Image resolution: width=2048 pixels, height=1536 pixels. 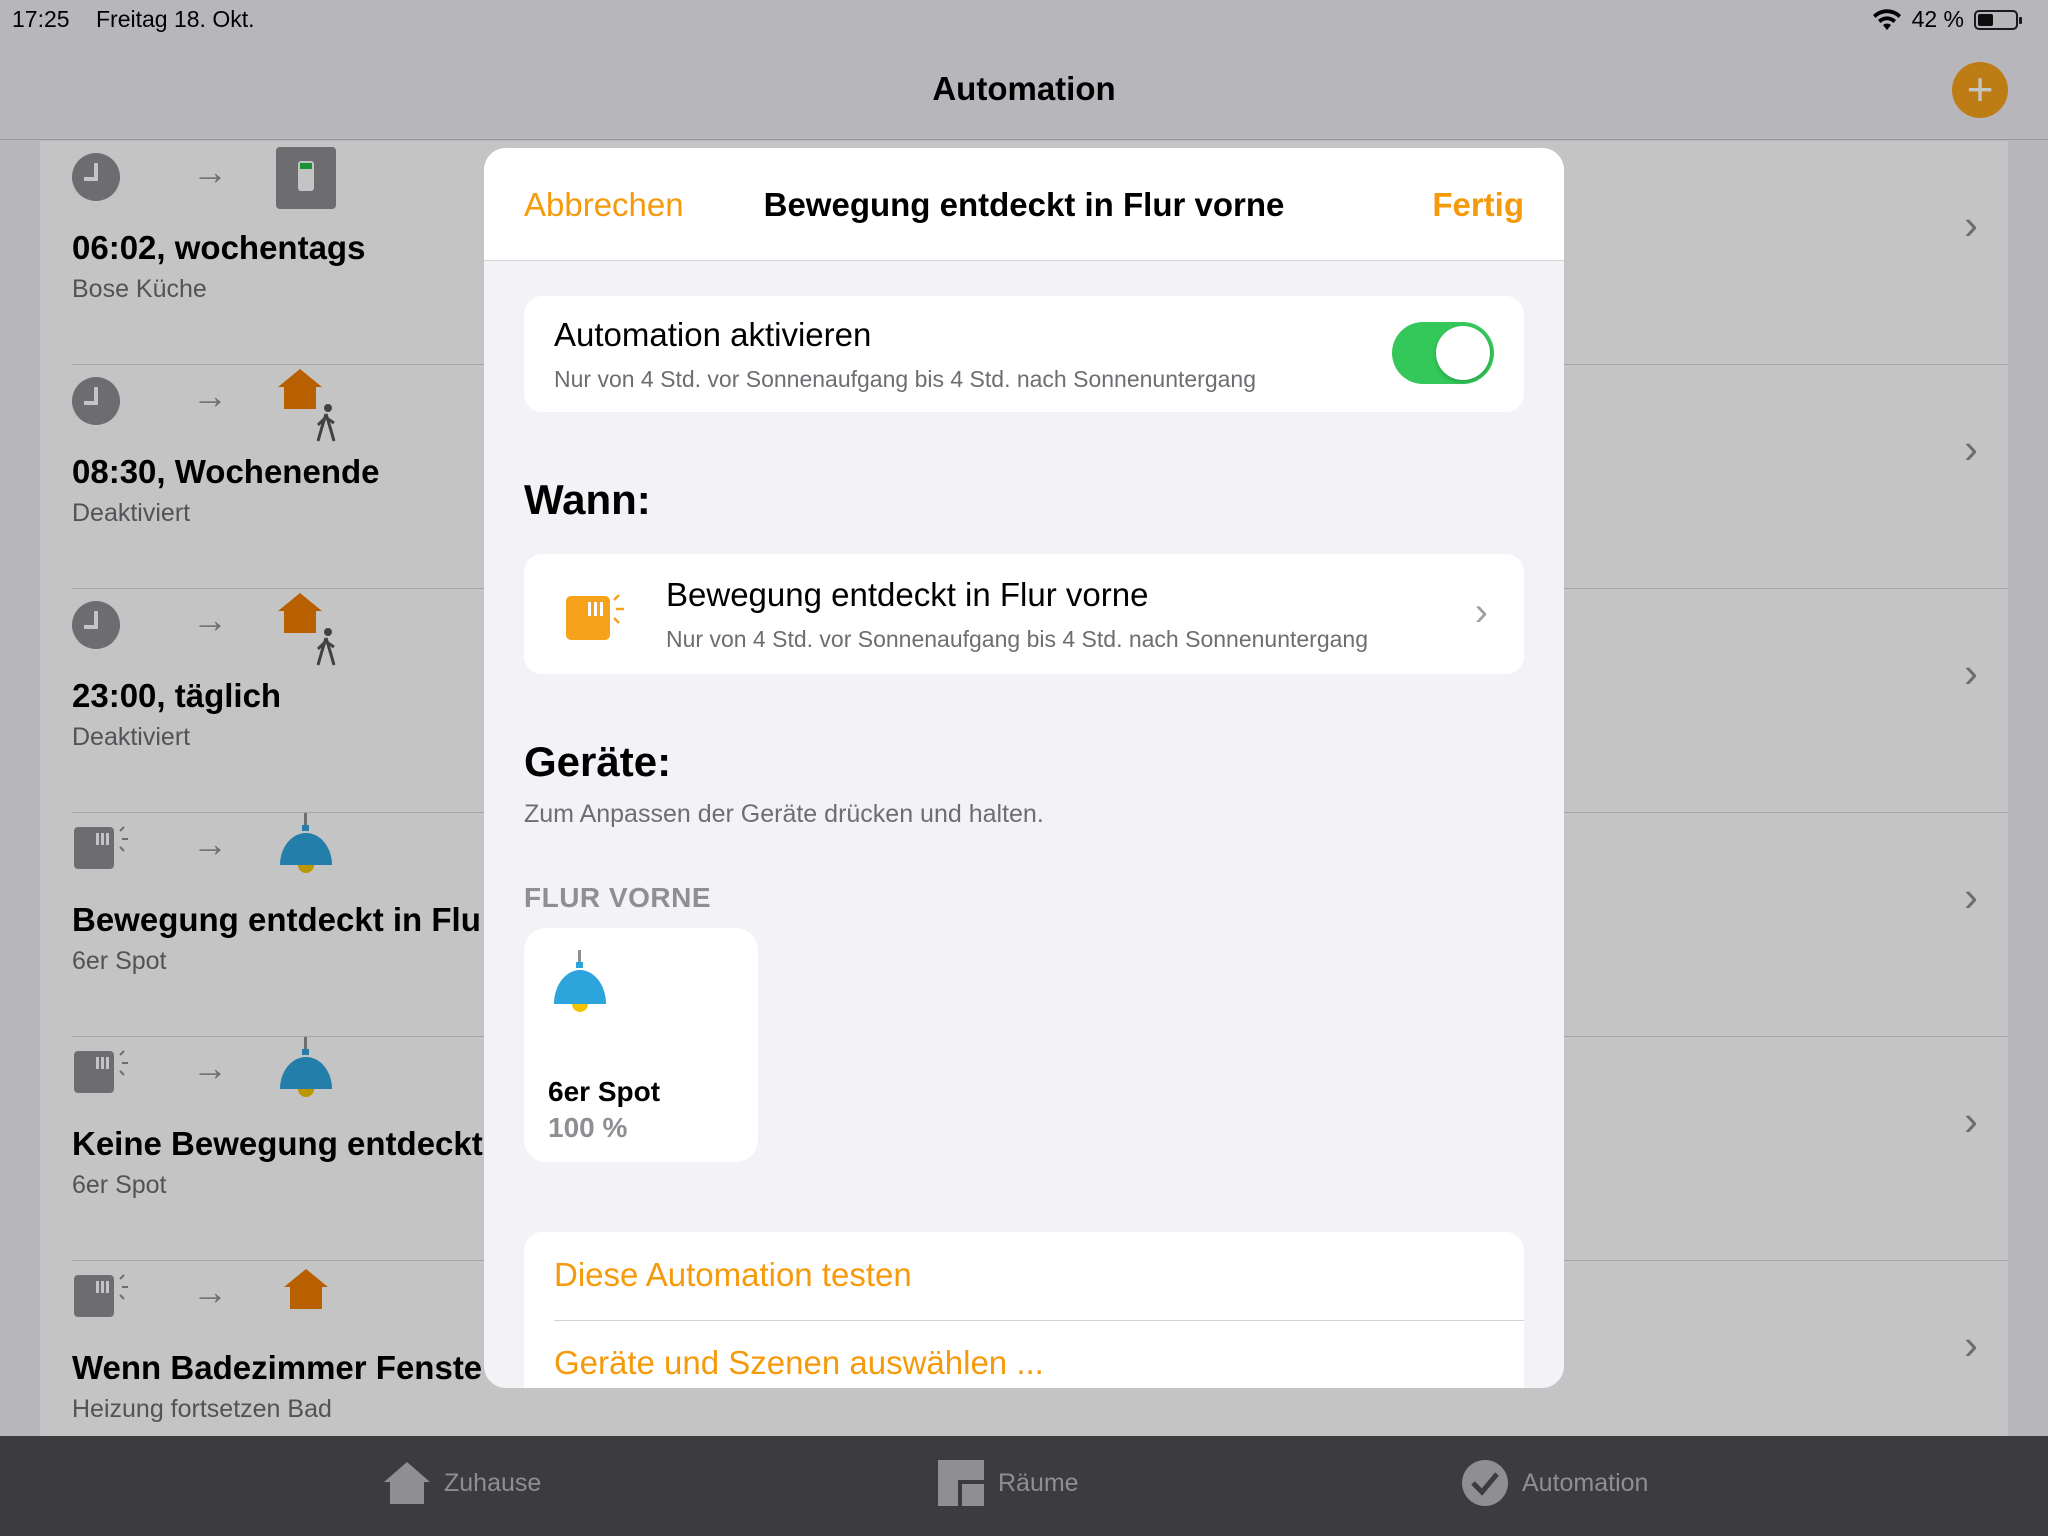 What do you see at coordinates (907, 594) in the screenshot?
I see `trigger-title: Bewegung entdeckt in Flur vorne` at bounding box center [907, 594].